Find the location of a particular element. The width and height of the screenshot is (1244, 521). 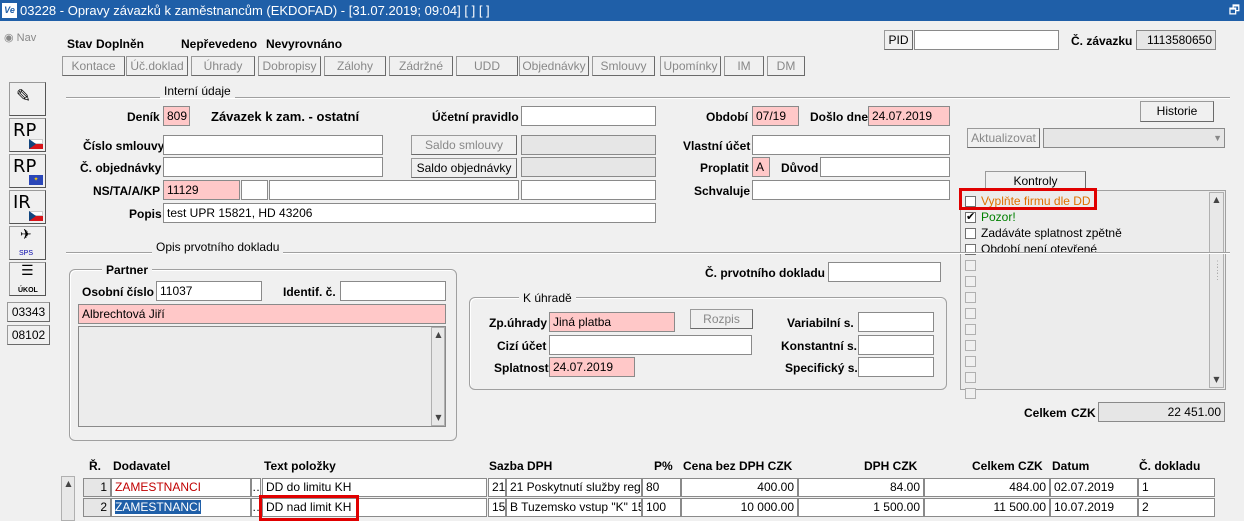

zpusob-uhrady-input: Jiná platba is located at coordinates (612, 322).